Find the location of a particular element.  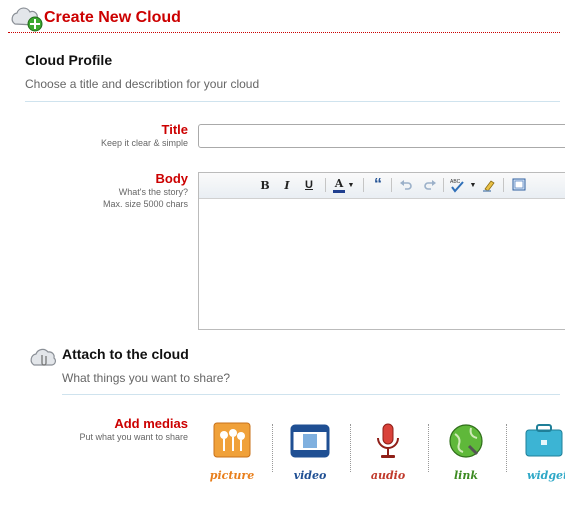

media-label: link is located at coordinates (466, 475).